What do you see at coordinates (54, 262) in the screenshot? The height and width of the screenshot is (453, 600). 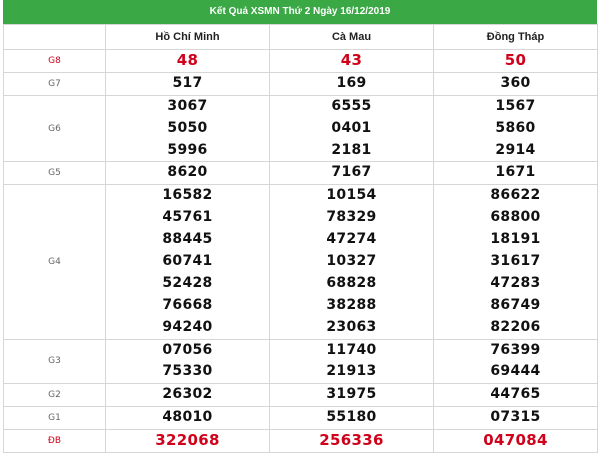 I see `prize-label: G4` at bounding box center [54, 262].